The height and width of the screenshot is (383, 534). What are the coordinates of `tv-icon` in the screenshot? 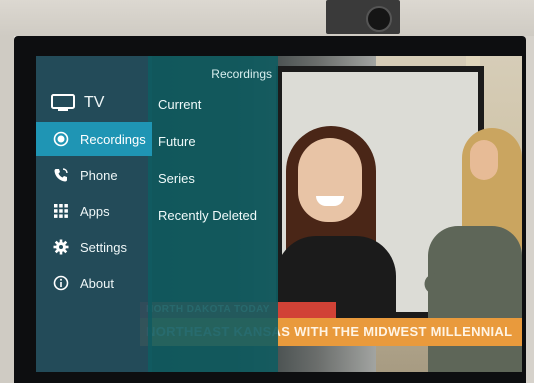 It's located at (63, 102).